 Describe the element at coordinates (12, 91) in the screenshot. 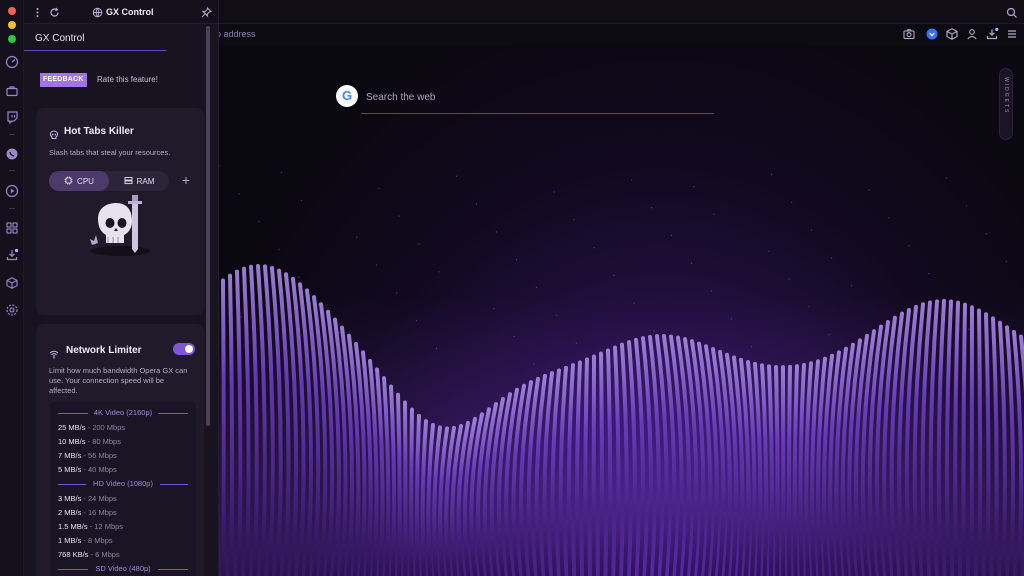

I see `briefcase-icon` at that location.